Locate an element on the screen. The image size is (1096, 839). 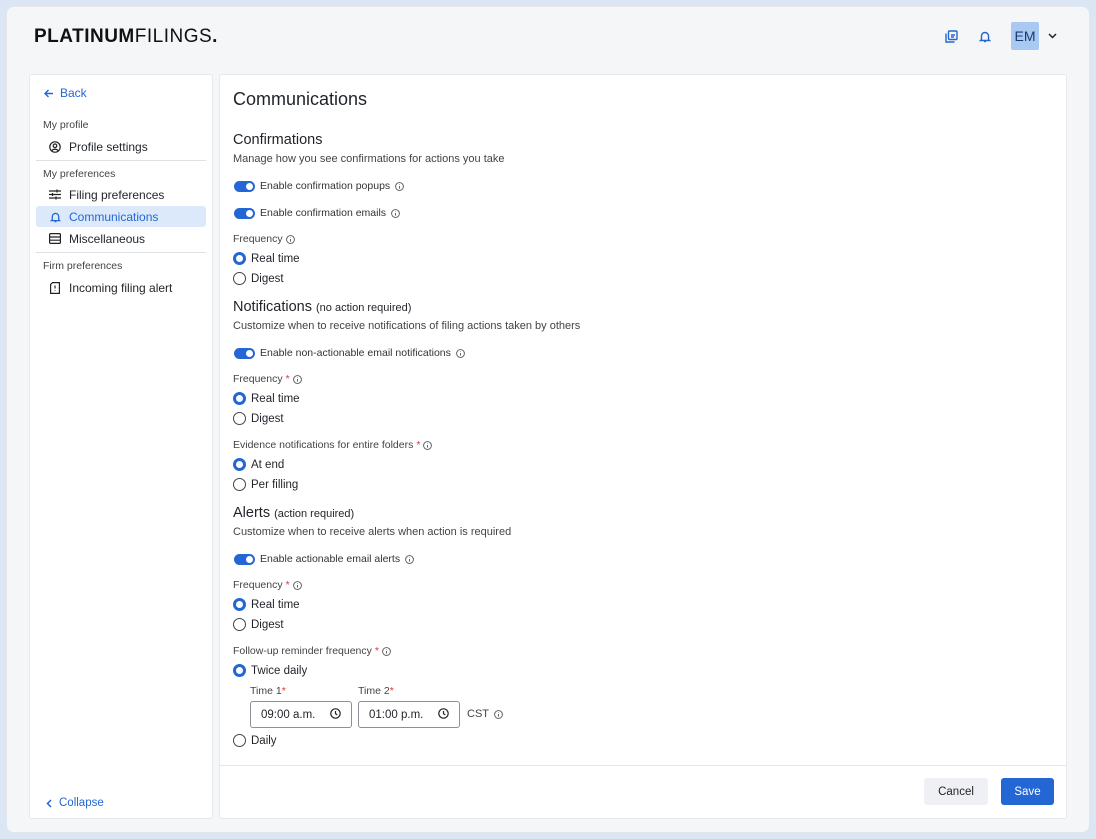
alerts-frequency-digest: Digest is located at coordinates (258, 624).